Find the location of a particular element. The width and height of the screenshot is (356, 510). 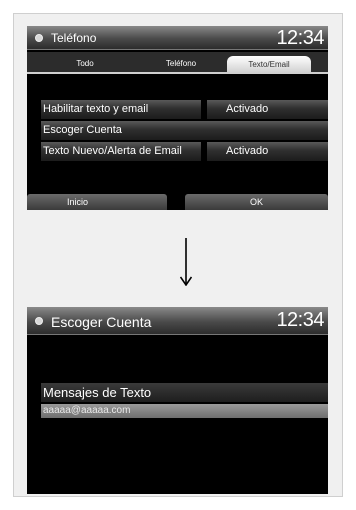

list-item-text-messages: Mensajes de Texto is located at coordinates (184, 392).